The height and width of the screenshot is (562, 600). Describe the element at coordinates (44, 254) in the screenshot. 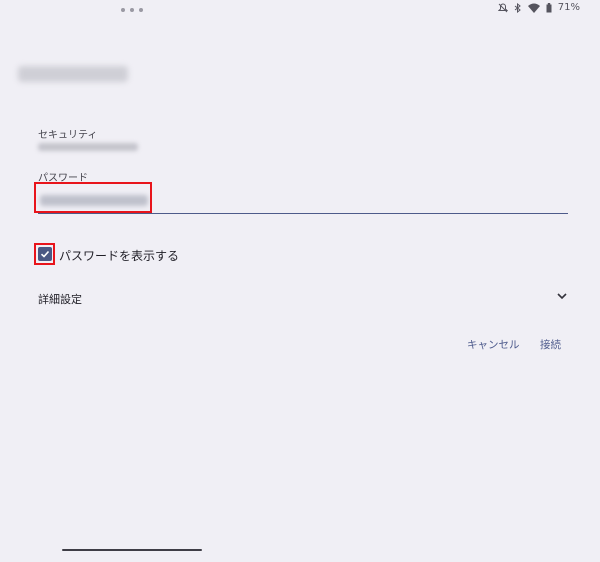

I see `checkbox-highlight` at that location.